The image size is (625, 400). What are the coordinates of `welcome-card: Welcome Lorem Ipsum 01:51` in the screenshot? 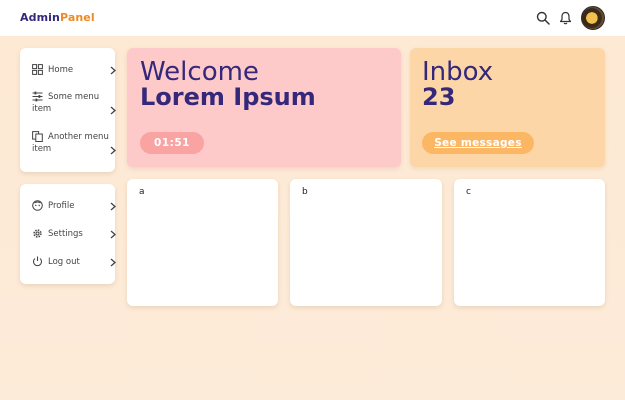 It's located at (264, 107).